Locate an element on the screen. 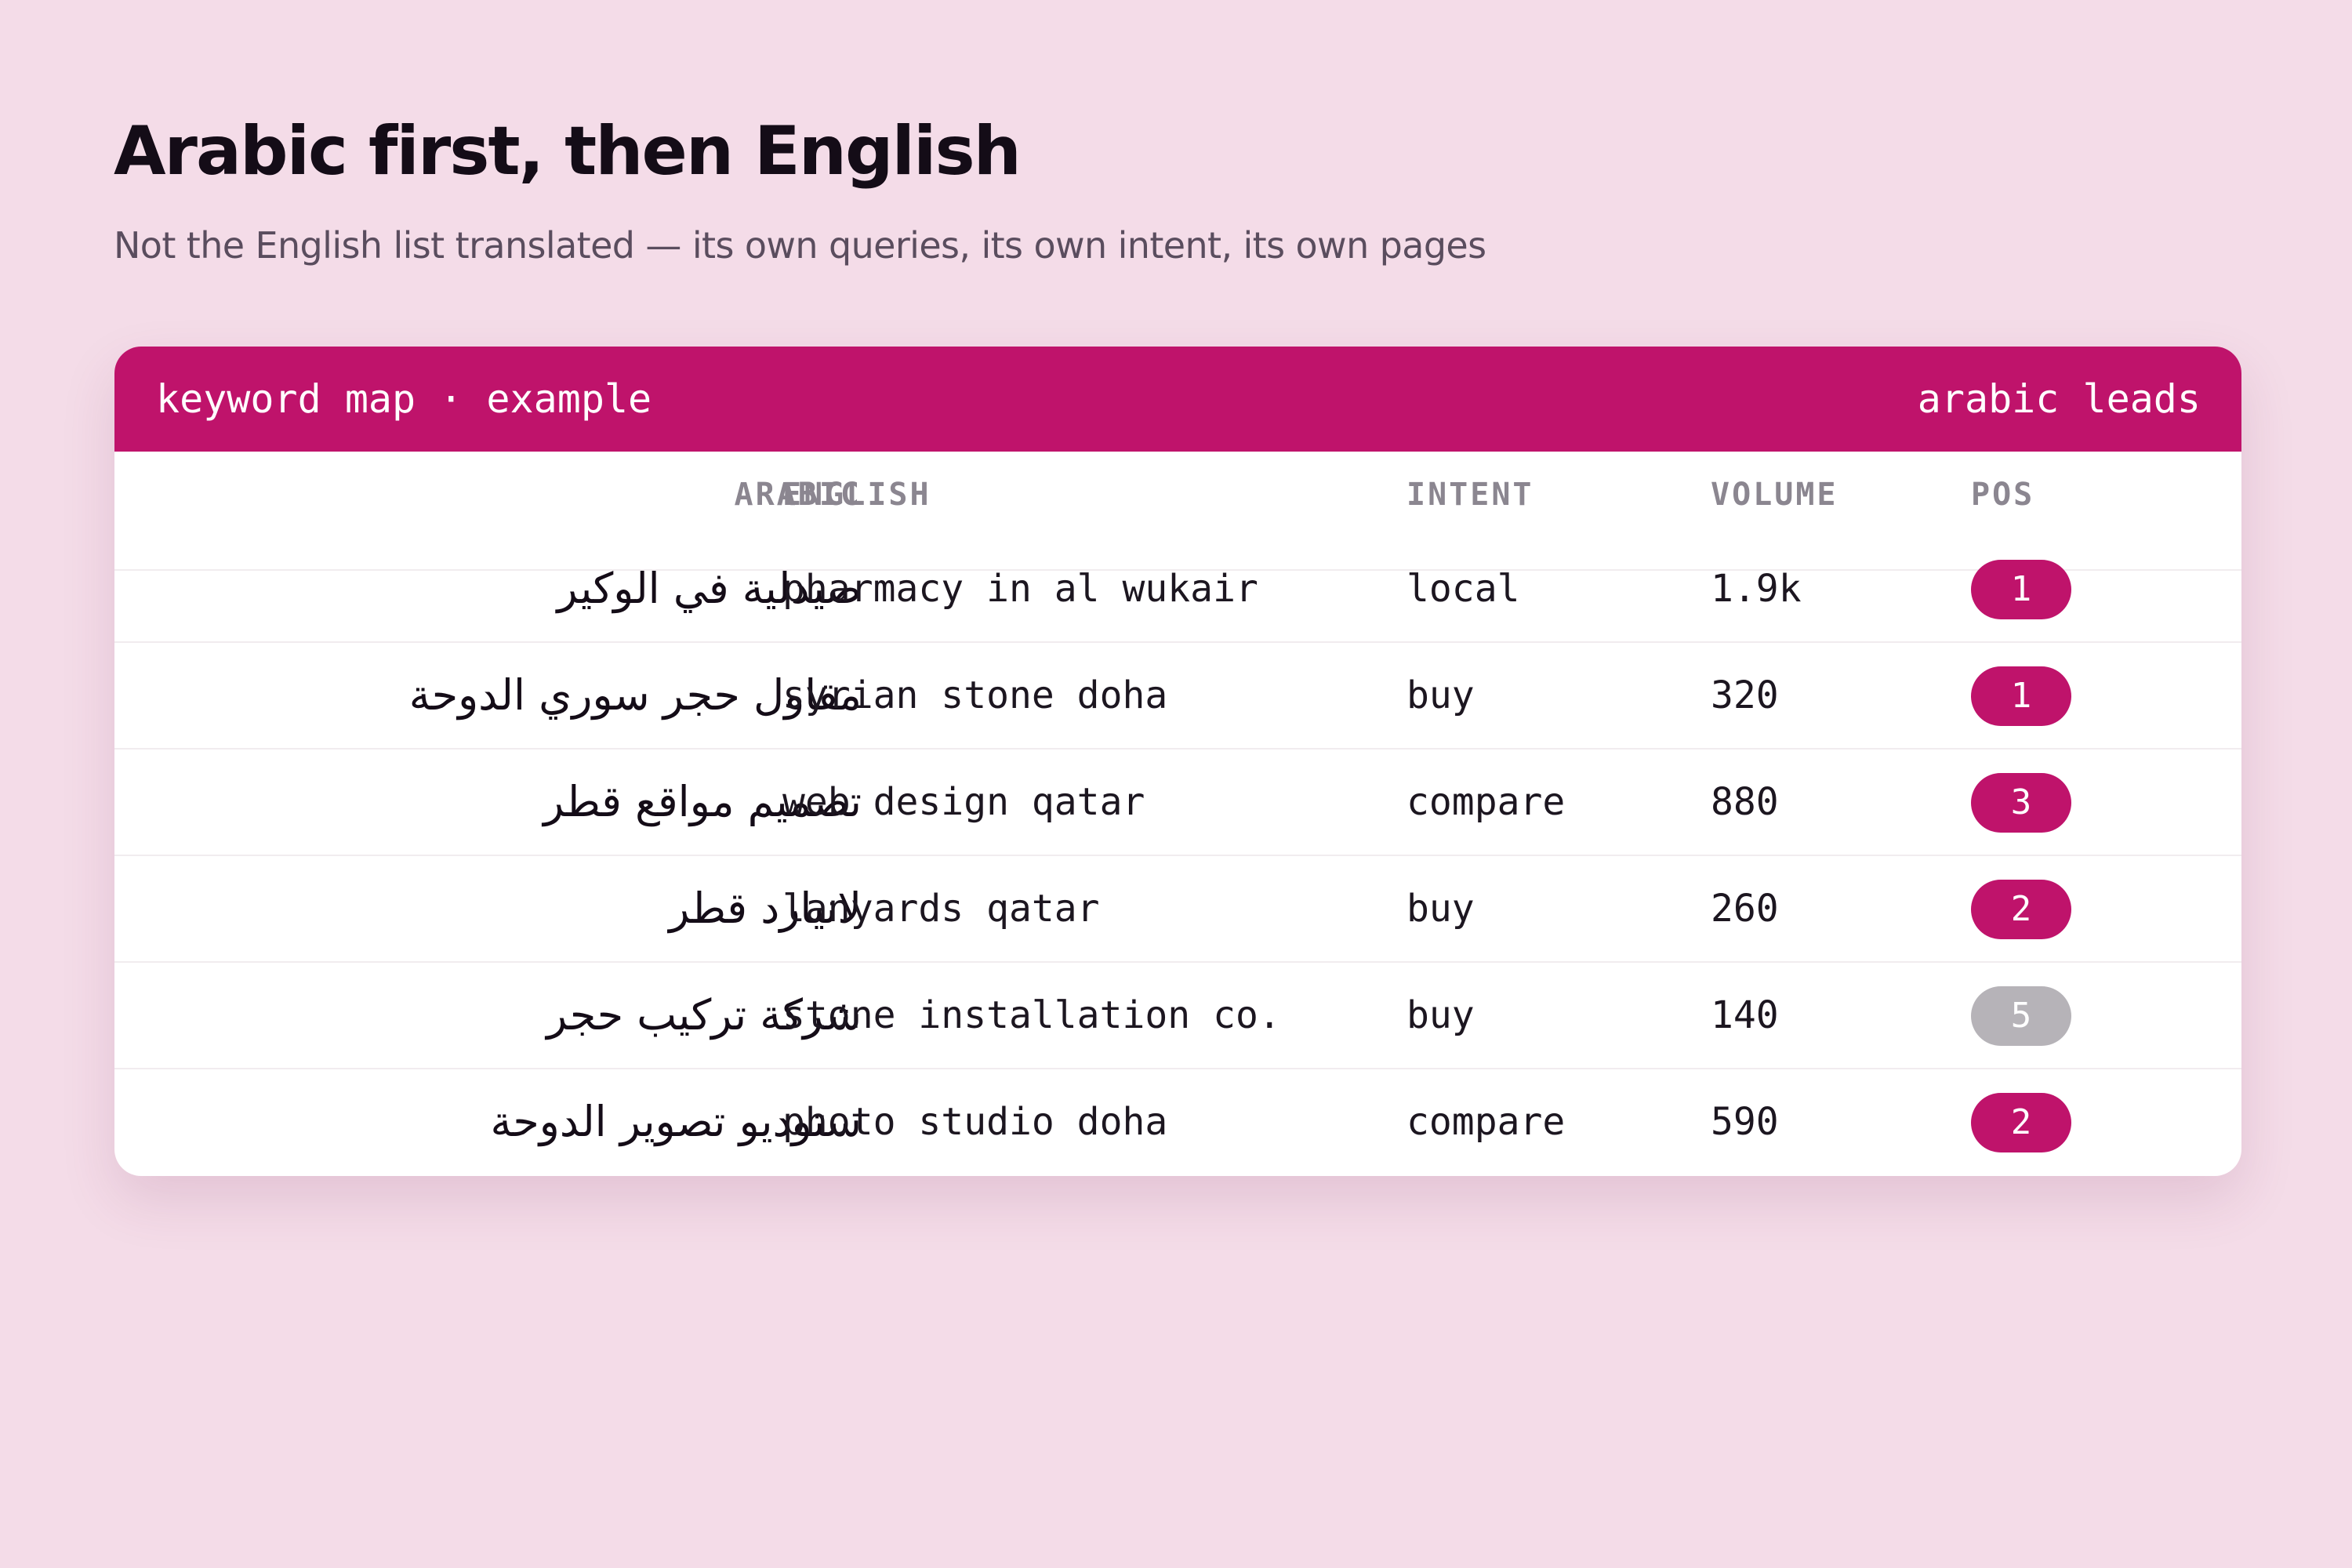 Image resolution: width=2352 pixels, height=1568 pixels. english-keyword: pharmacy in al wukair is located at coordinates (1020, 589).